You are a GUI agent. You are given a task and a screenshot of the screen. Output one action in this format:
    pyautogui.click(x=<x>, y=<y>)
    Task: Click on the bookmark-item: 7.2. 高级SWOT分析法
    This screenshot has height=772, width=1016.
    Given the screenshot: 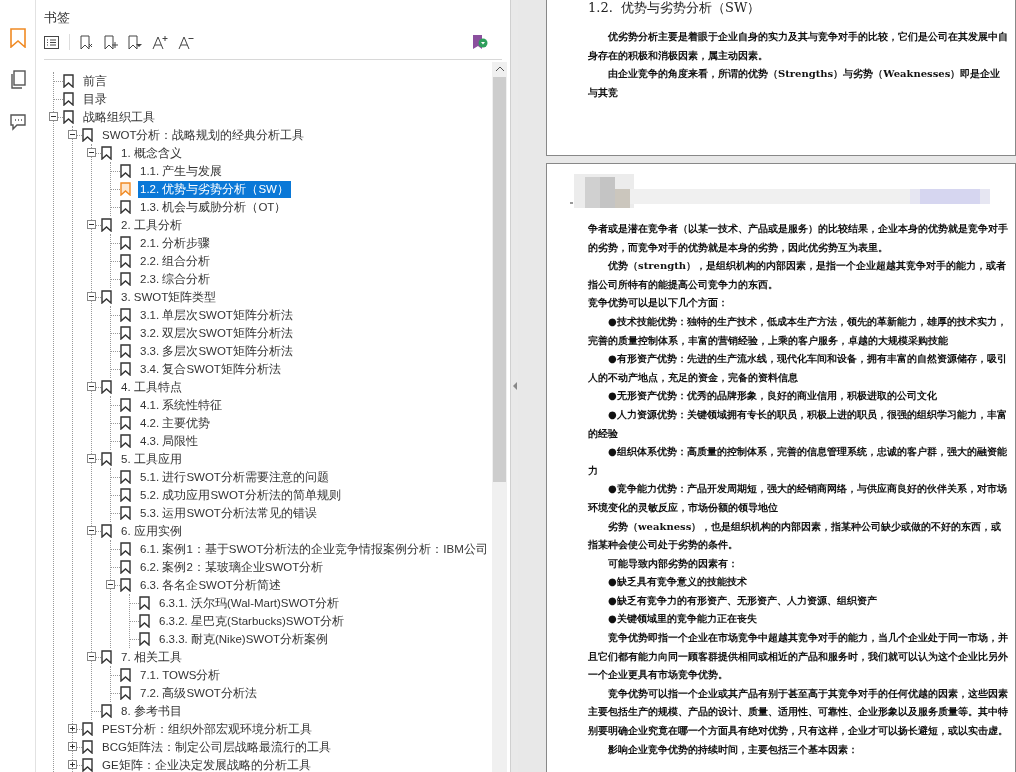 What is the action you would take?
    pyautogui.click(x=198, y=693)
    